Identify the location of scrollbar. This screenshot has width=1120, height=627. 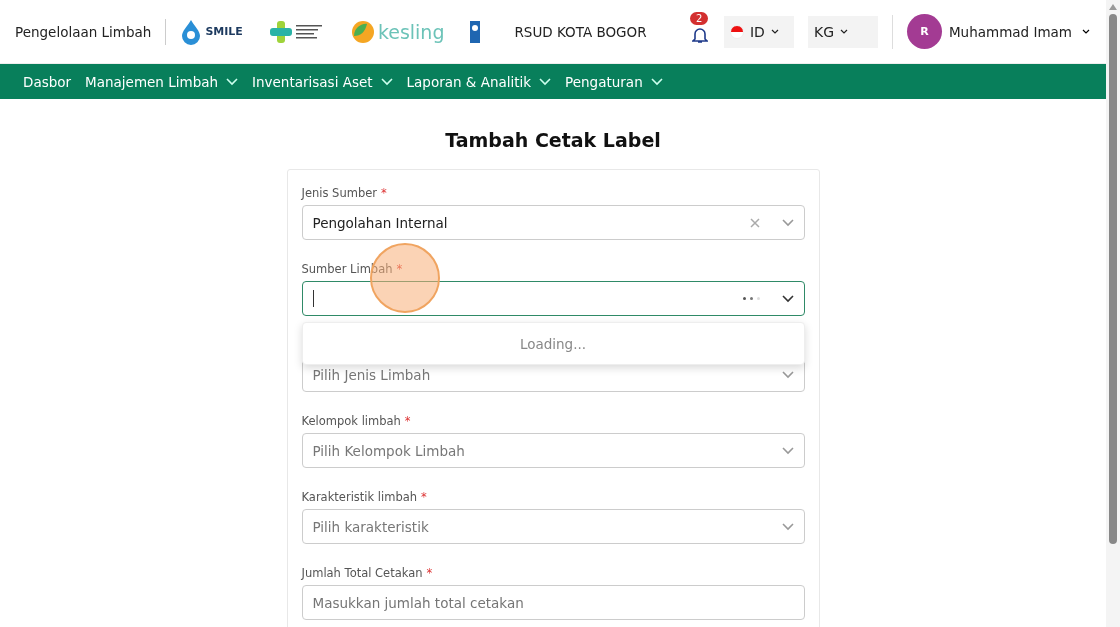
(1113, 313).